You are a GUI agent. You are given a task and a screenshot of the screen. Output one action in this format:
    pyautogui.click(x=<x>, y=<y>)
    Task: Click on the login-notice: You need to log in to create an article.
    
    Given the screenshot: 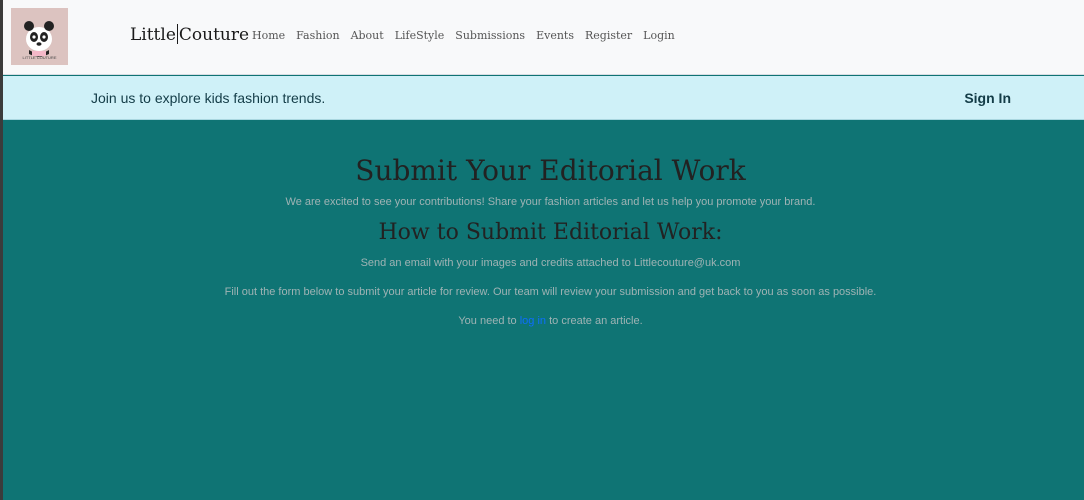 What is the action you would take?
    pyautogui.click(x=543, y=321)
    